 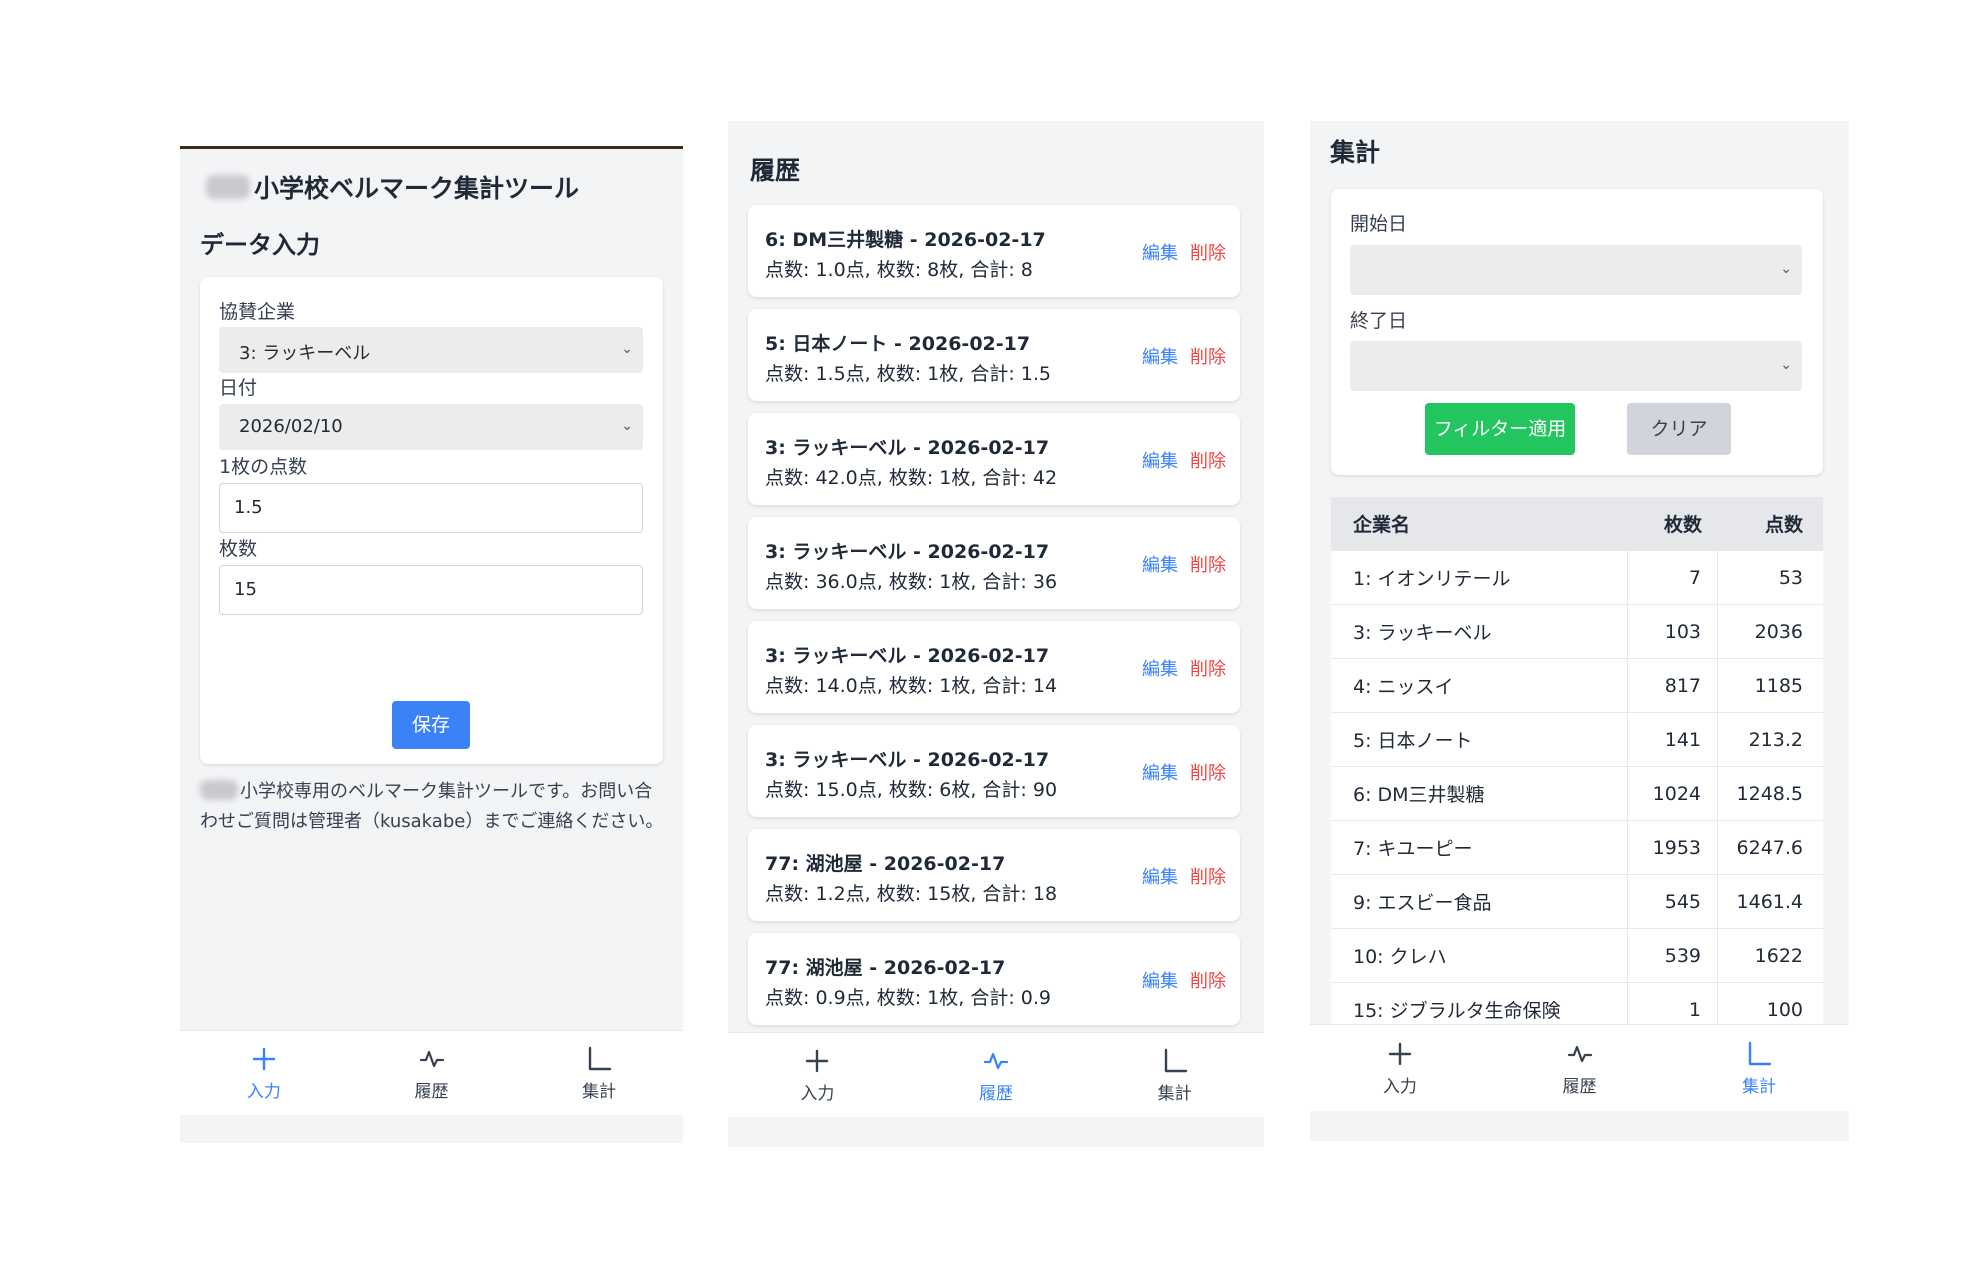 I want to click on company-cell: 6: DM三井製糖, so click(x=1479, y=793).